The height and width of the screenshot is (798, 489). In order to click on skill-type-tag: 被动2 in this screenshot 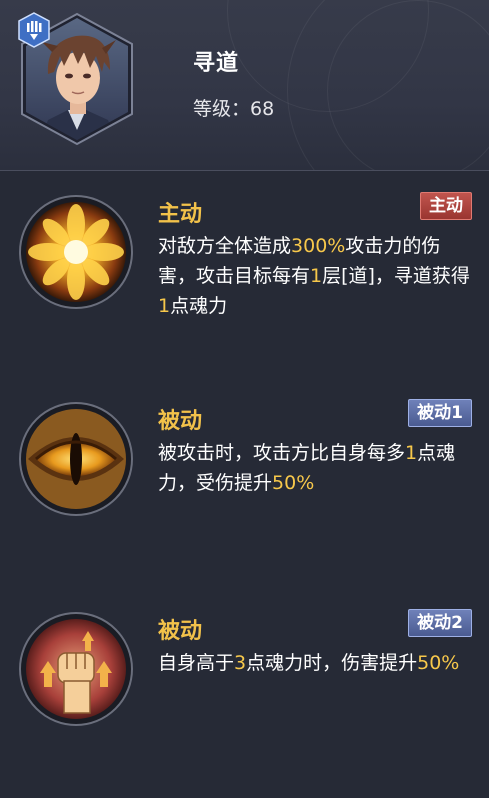, I will do `click(440, 623)`.